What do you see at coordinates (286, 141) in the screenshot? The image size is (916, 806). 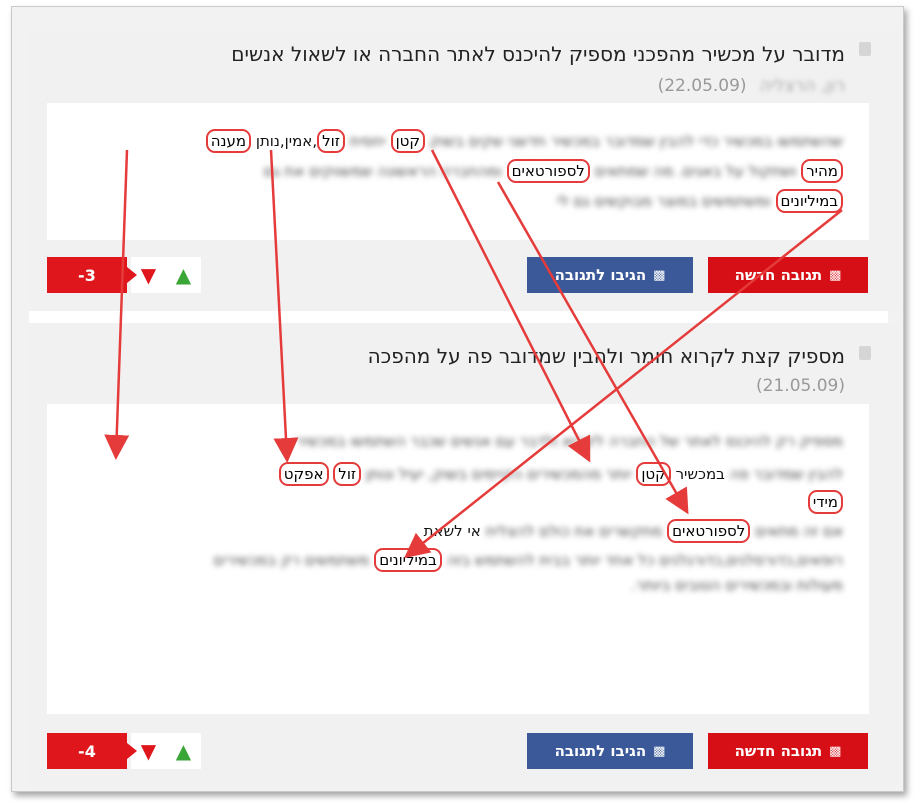 I see `body-text: ,אמין,נותן` at bounding box center [286, 141].